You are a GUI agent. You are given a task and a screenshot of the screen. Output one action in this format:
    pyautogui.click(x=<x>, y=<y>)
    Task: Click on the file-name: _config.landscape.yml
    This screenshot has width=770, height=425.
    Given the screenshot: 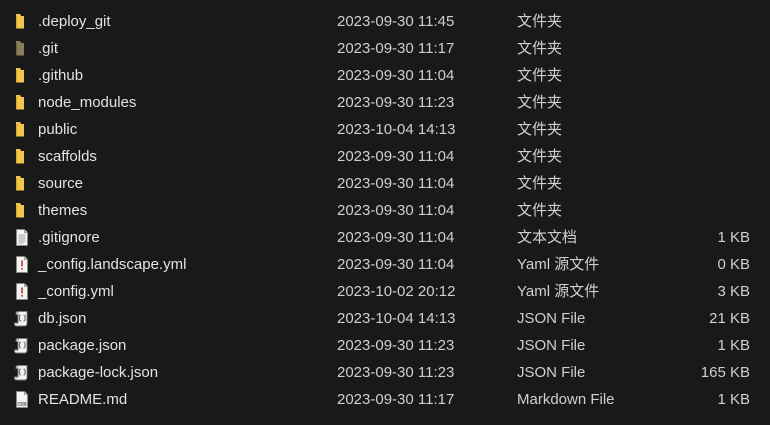 What is the action you would take?
    pyautogui.click(x=112, y=264)
    